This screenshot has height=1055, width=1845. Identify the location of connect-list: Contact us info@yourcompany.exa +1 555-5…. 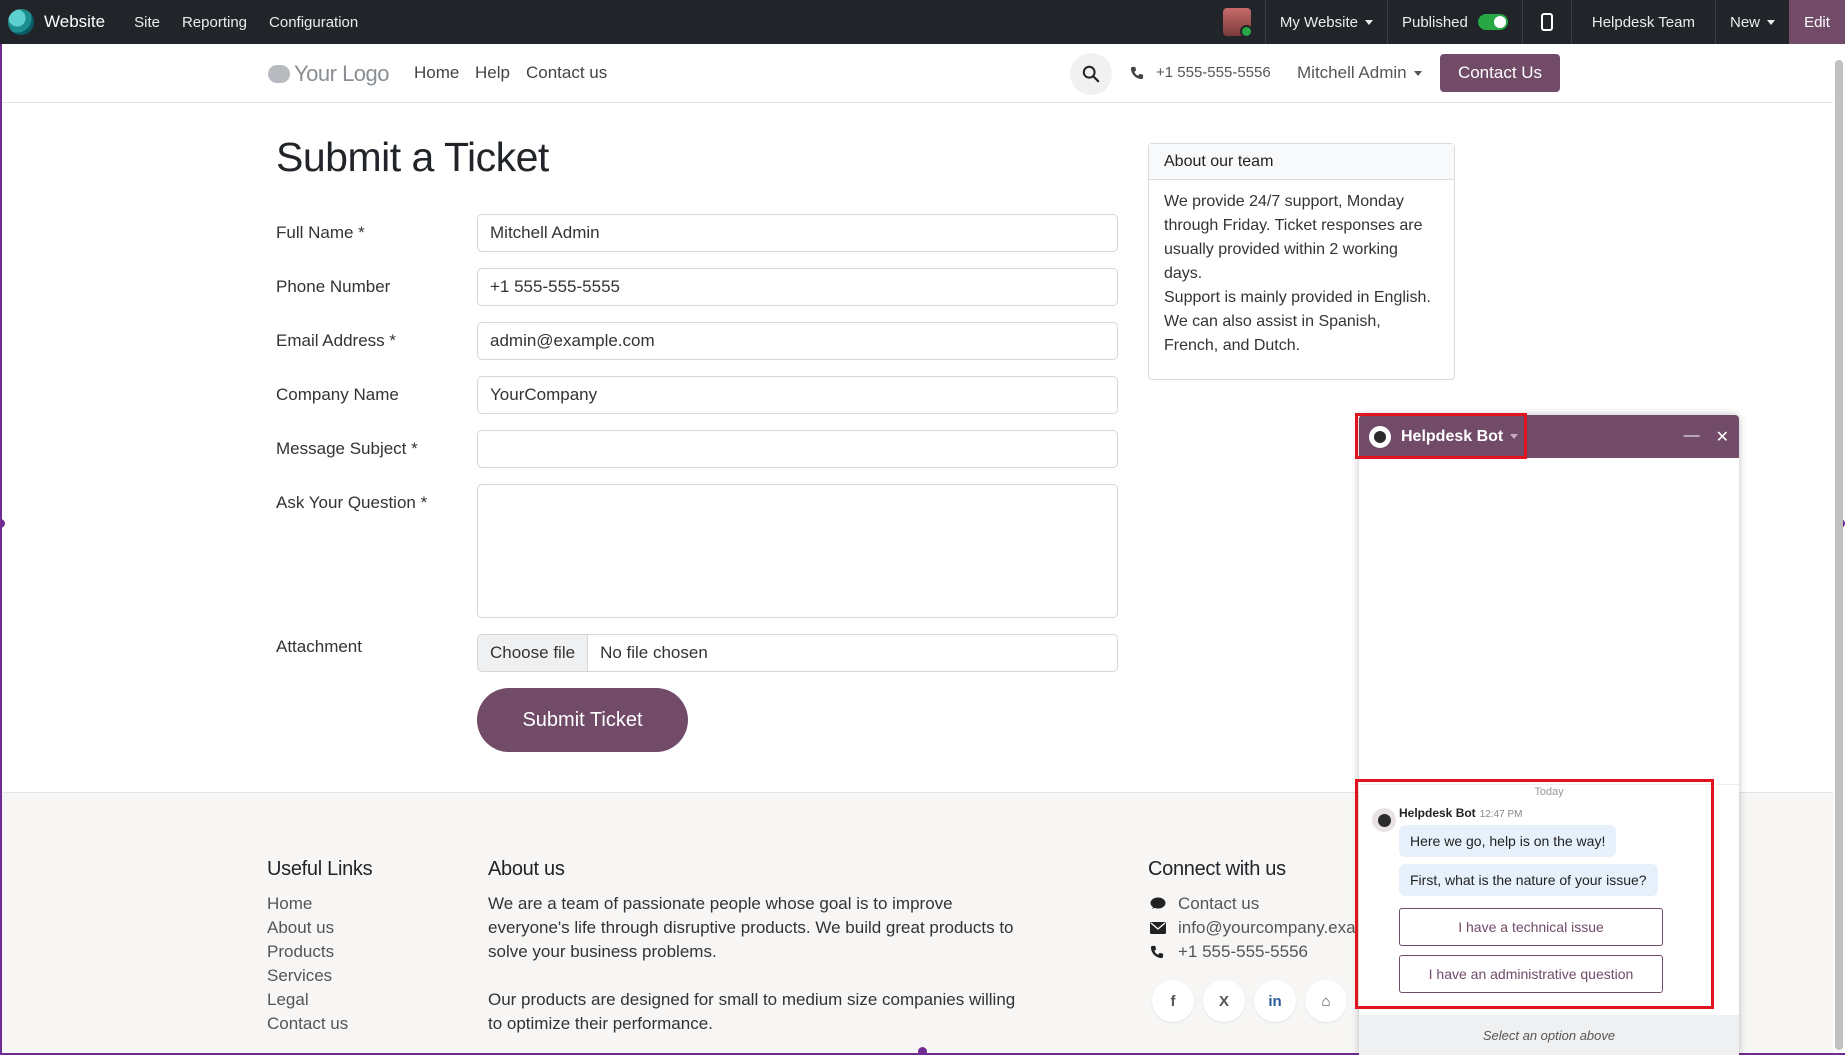
(1253, 928).